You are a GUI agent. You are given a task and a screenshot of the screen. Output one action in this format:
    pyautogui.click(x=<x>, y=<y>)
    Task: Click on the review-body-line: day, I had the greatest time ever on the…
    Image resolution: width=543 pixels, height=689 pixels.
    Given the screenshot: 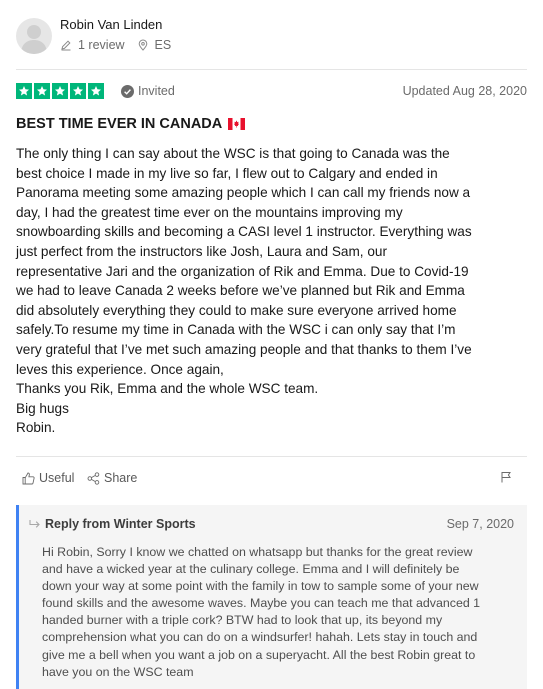 What is the action you would take?
    pyautogui.click(x=209, y=212)
    